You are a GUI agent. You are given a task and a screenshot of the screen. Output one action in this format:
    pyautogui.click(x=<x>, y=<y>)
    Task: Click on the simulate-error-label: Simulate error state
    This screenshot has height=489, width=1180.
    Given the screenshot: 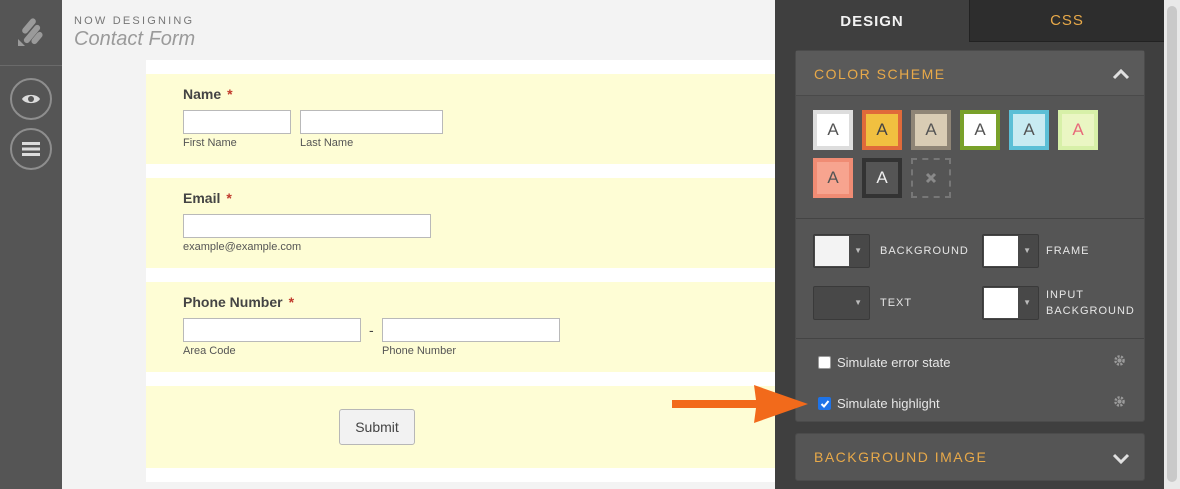 What is the action you would take?
    pyautogui.click(x=894, y=362)
    